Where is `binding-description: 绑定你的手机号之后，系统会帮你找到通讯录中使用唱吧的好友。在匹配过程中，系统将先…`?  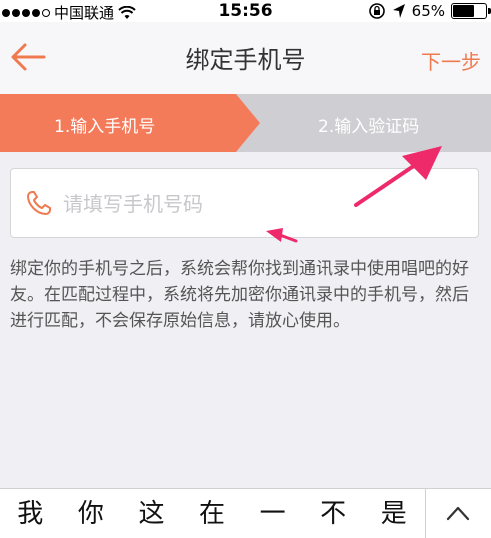
binding-description: 绑定你的手机号之后，系统会帮你找到通讯录中使用唱吧的好友。在匹配过程中，系统将先… is located at coordinates (239, 295).